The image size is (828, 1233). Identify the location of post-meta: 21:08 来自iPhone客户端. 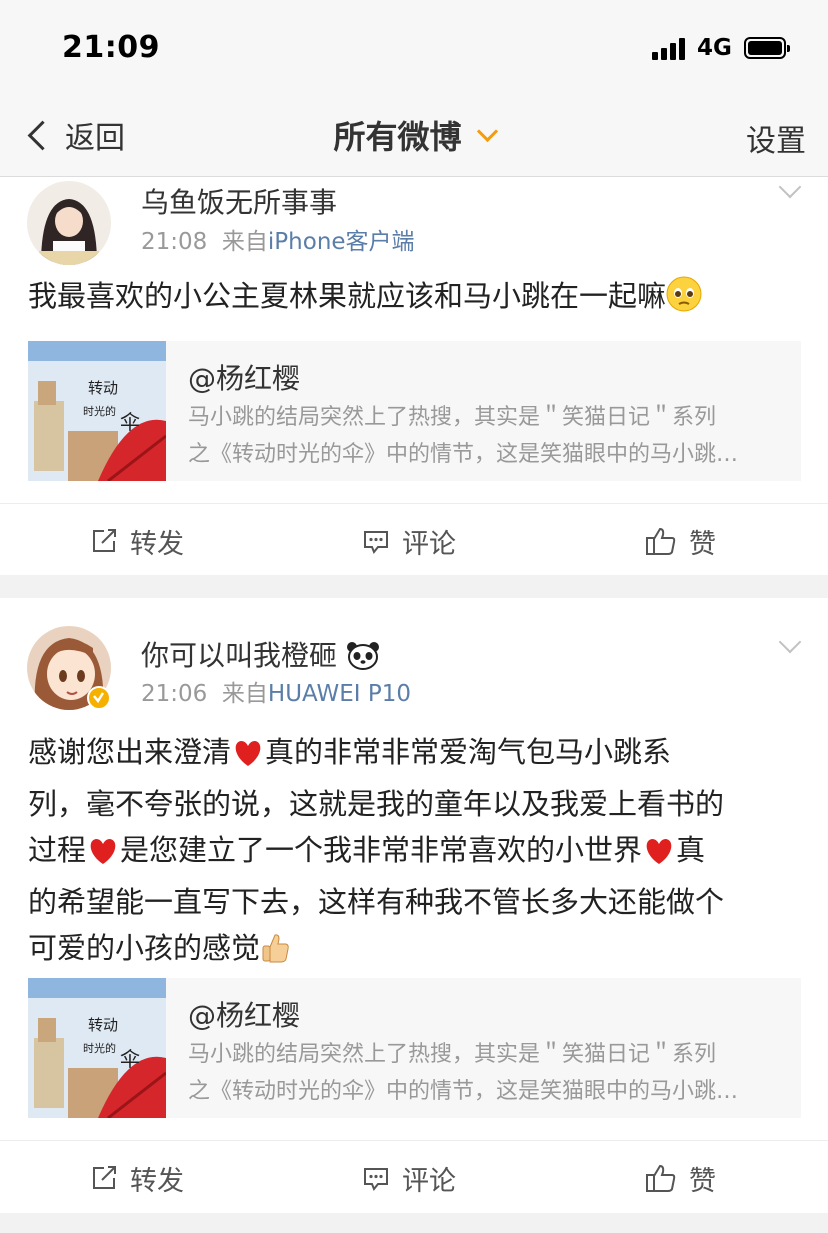
(278, 239).